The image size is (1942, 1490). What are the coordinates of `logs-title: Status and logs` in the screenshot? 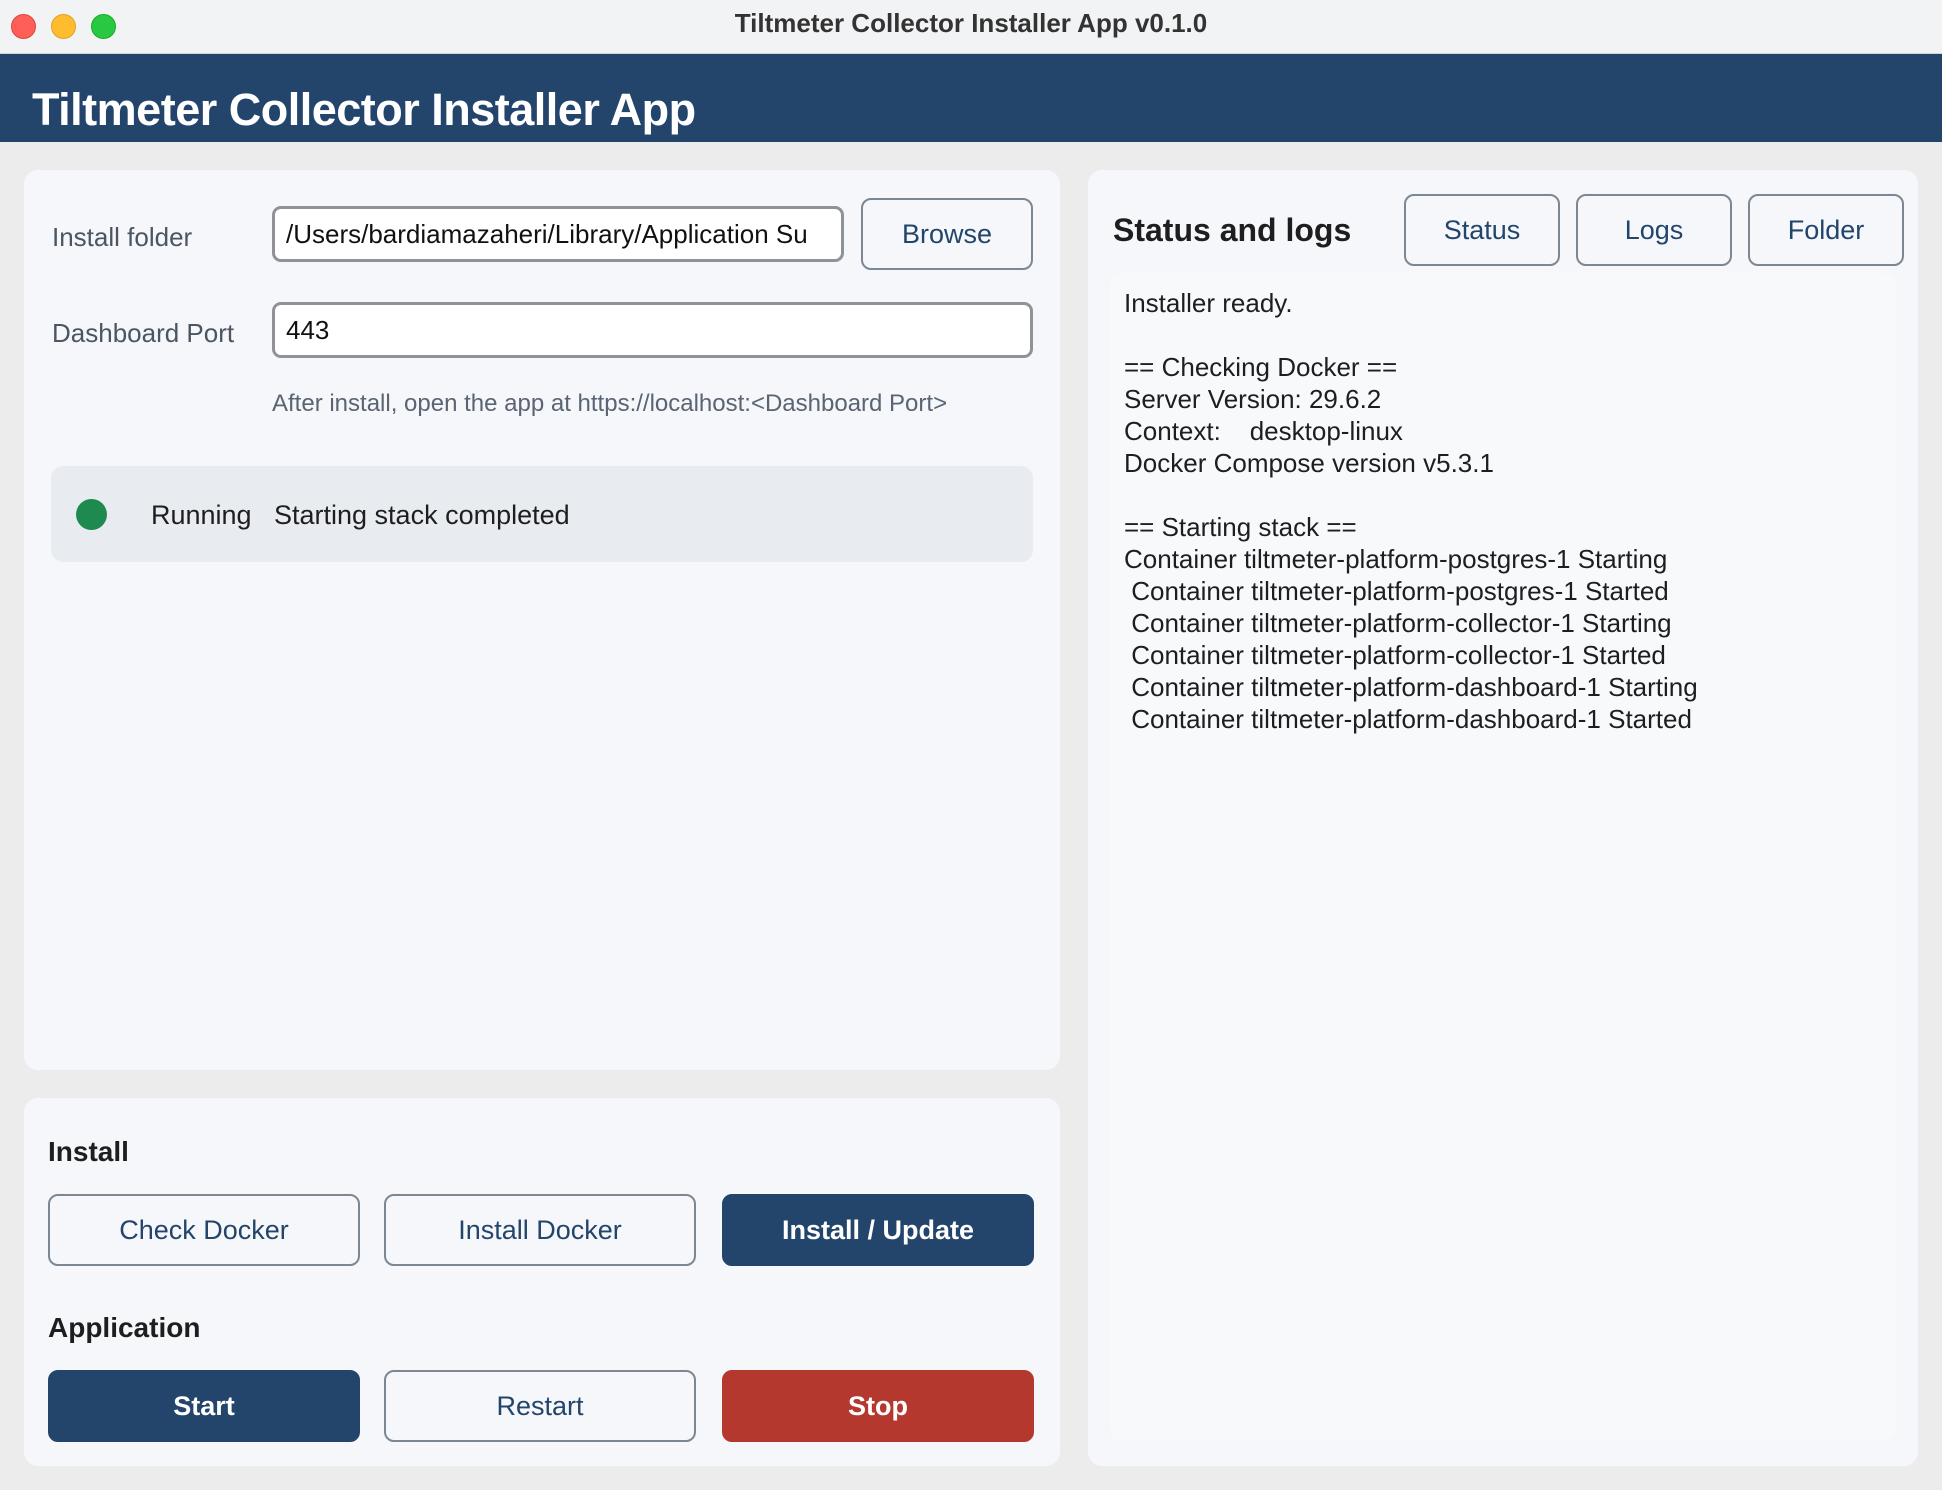 It's located at (1232, 230).